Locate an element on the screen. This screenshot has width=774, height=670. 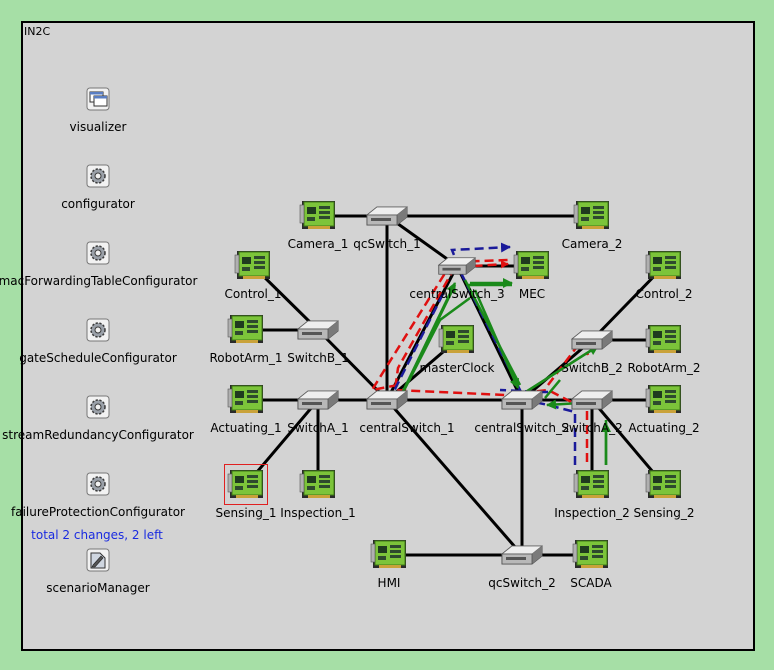
node-label: MEC is located at coordinates (532, 294).